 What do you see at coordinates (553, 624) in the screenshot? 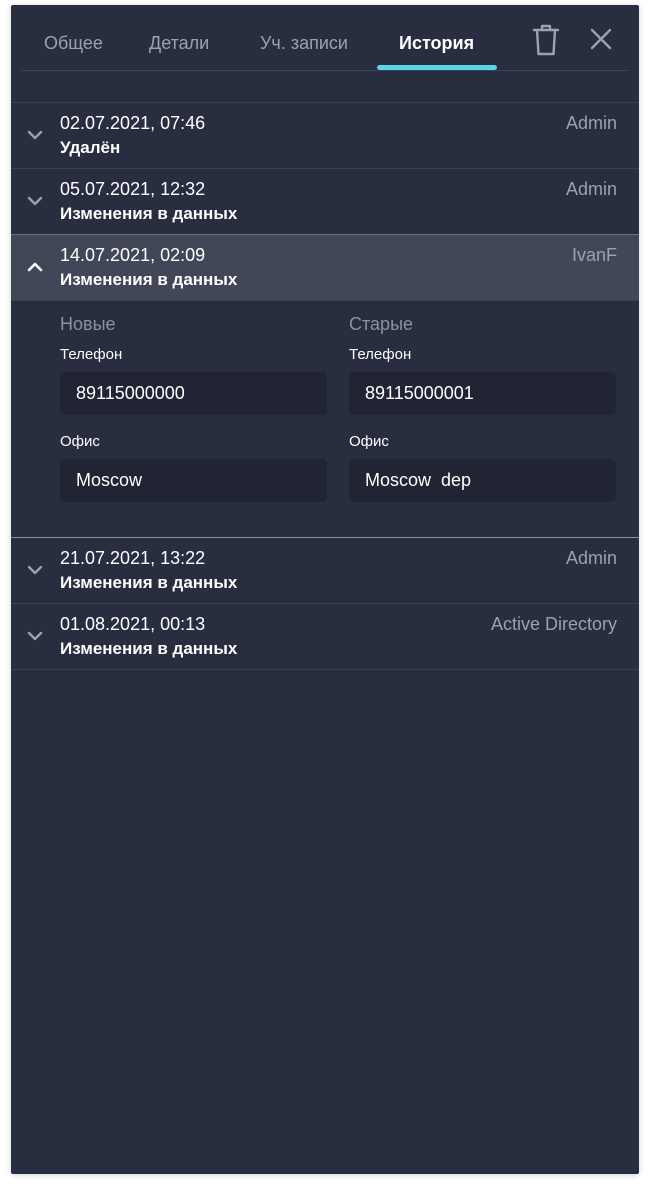
I see `history-user: Active Directory` at bounding box center [553, 624].